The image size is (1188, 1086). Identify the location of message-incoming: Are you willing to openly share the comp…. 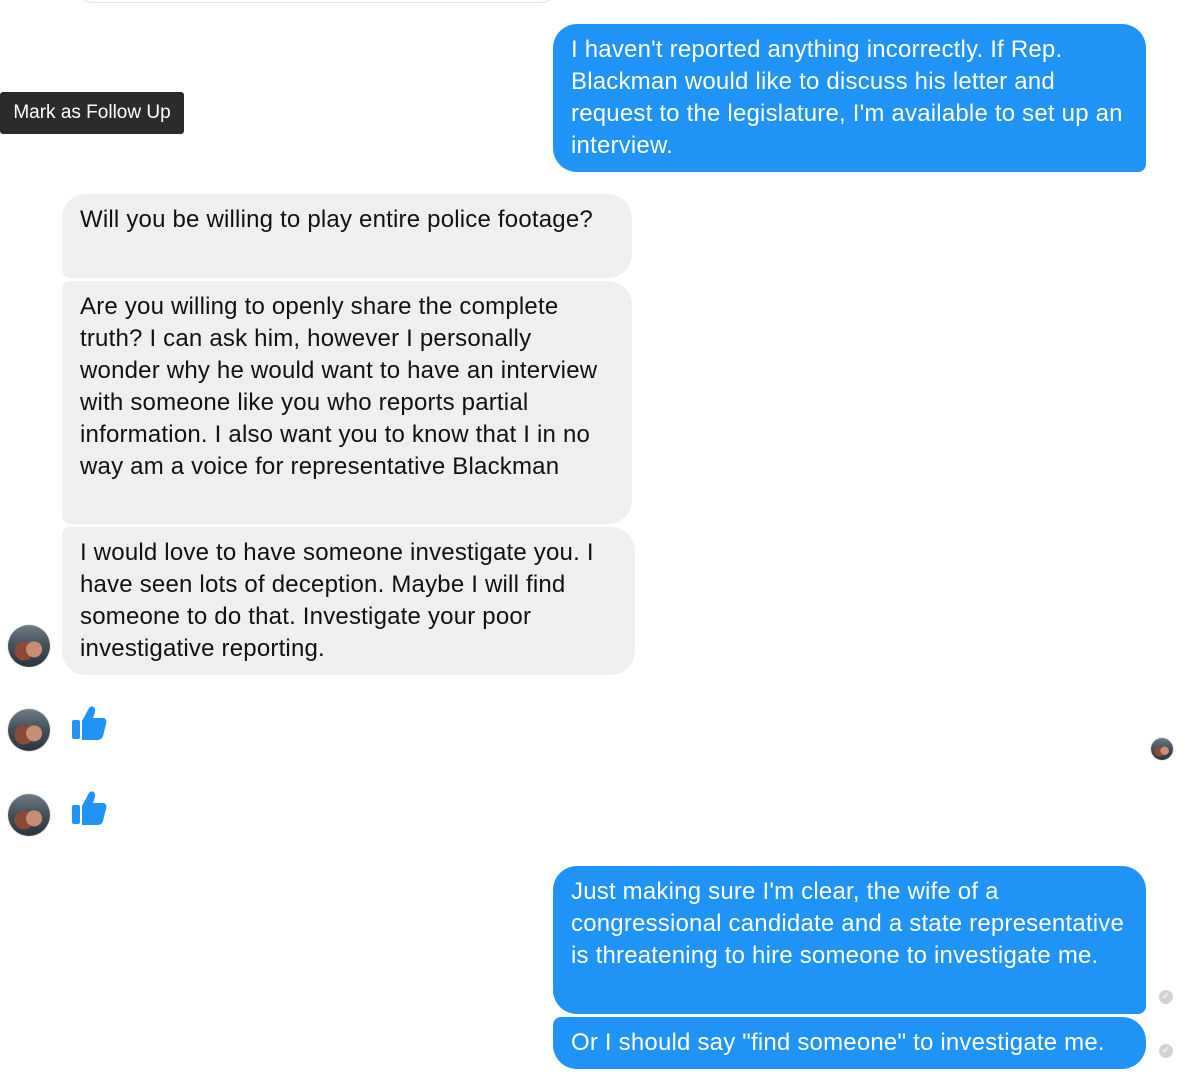
(347, 402).